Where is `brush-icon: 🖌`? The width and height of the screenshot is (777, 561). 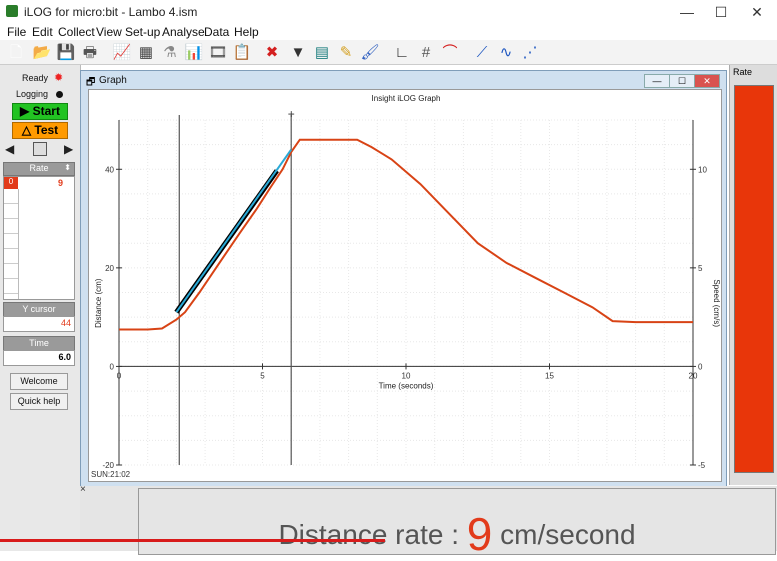 brush-icon: 🖌 is located at coordinates (370, 52).